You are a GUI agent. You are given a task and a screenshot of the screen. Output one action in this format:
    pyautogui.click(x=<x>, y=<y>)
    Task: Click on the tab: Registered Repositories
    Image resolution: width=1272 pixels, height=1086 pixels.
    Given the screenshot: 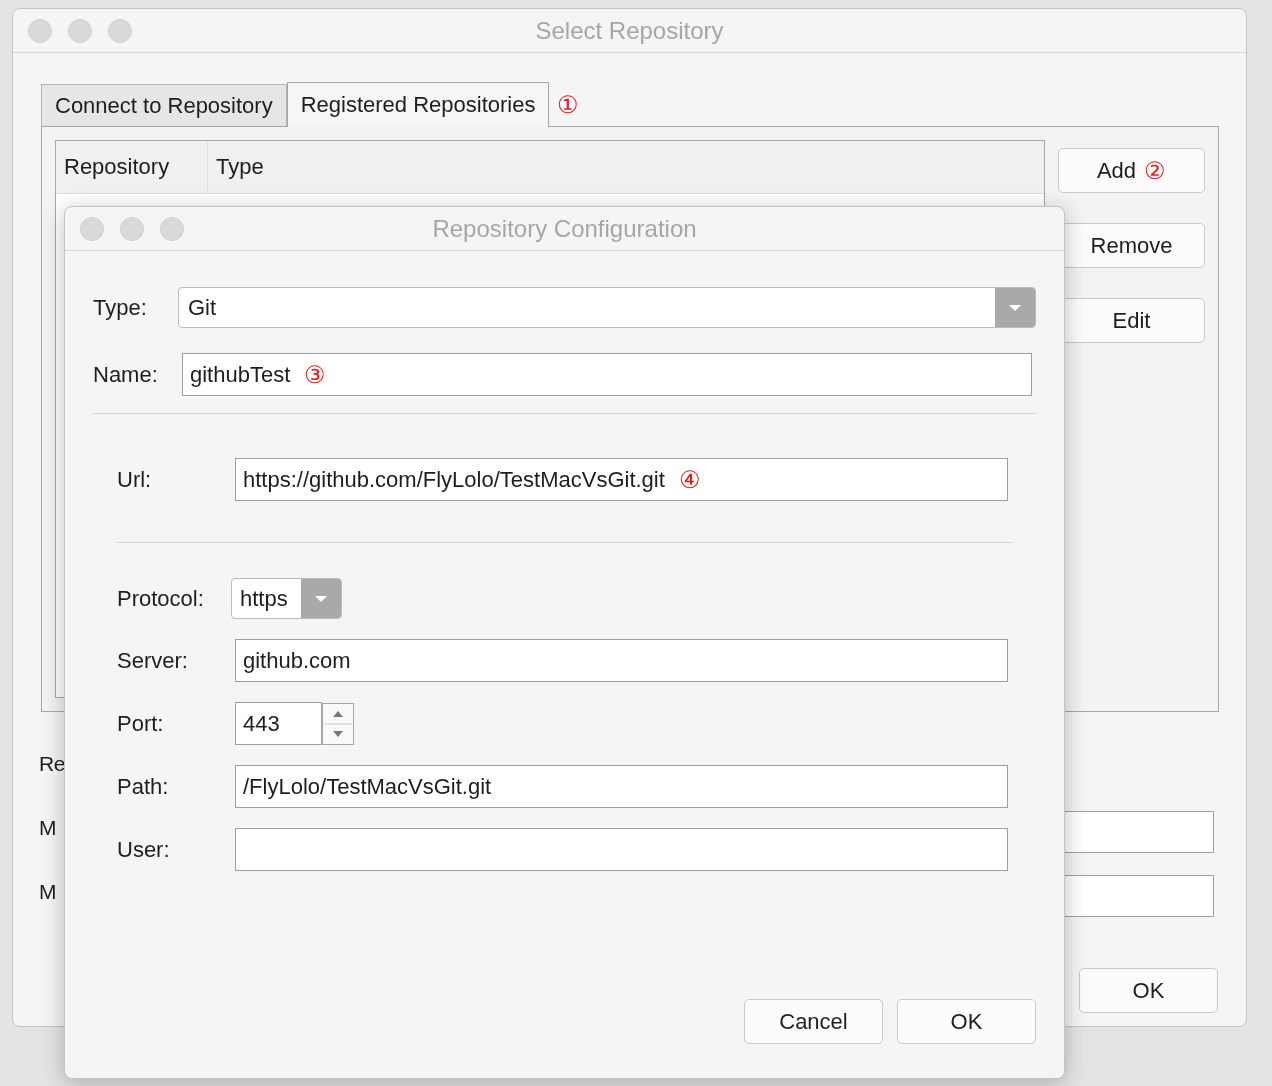 What is the action you would take?
    pyautogui.click(x=418, y=104)
    